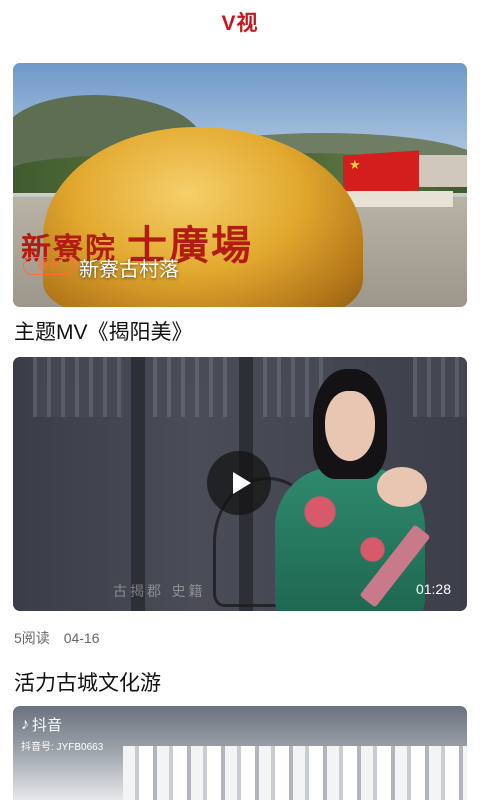 Image resolution: width=480 pixels, height=800 pixels. Describe the element at coordinates (433, 589) in the screenshot. I see `video-duration: 01:28` at that location.